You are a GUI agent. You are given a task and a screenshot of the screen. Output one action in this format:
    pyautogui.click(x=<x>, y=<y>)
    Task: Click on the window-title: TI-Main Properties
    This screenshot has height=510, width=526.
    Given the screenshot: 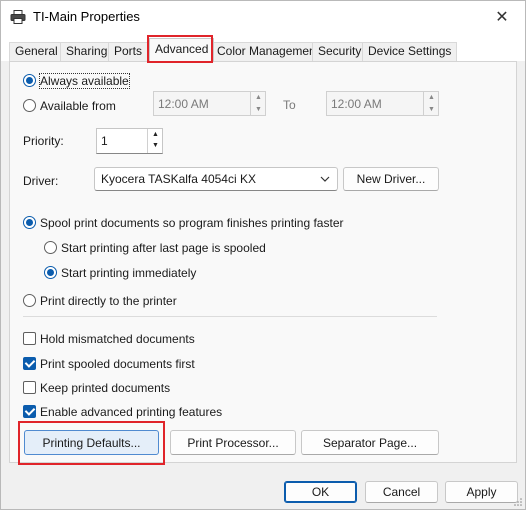 What is the action you would take?
    pyautogui.click(x=86, y=16)
    